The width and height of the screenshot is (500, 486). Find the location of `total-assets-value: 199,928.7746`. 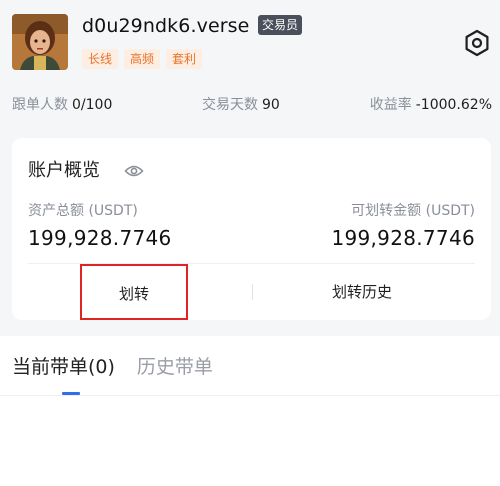

total-assets-value: 199,928.7746 is located at coordinates (100, 238).